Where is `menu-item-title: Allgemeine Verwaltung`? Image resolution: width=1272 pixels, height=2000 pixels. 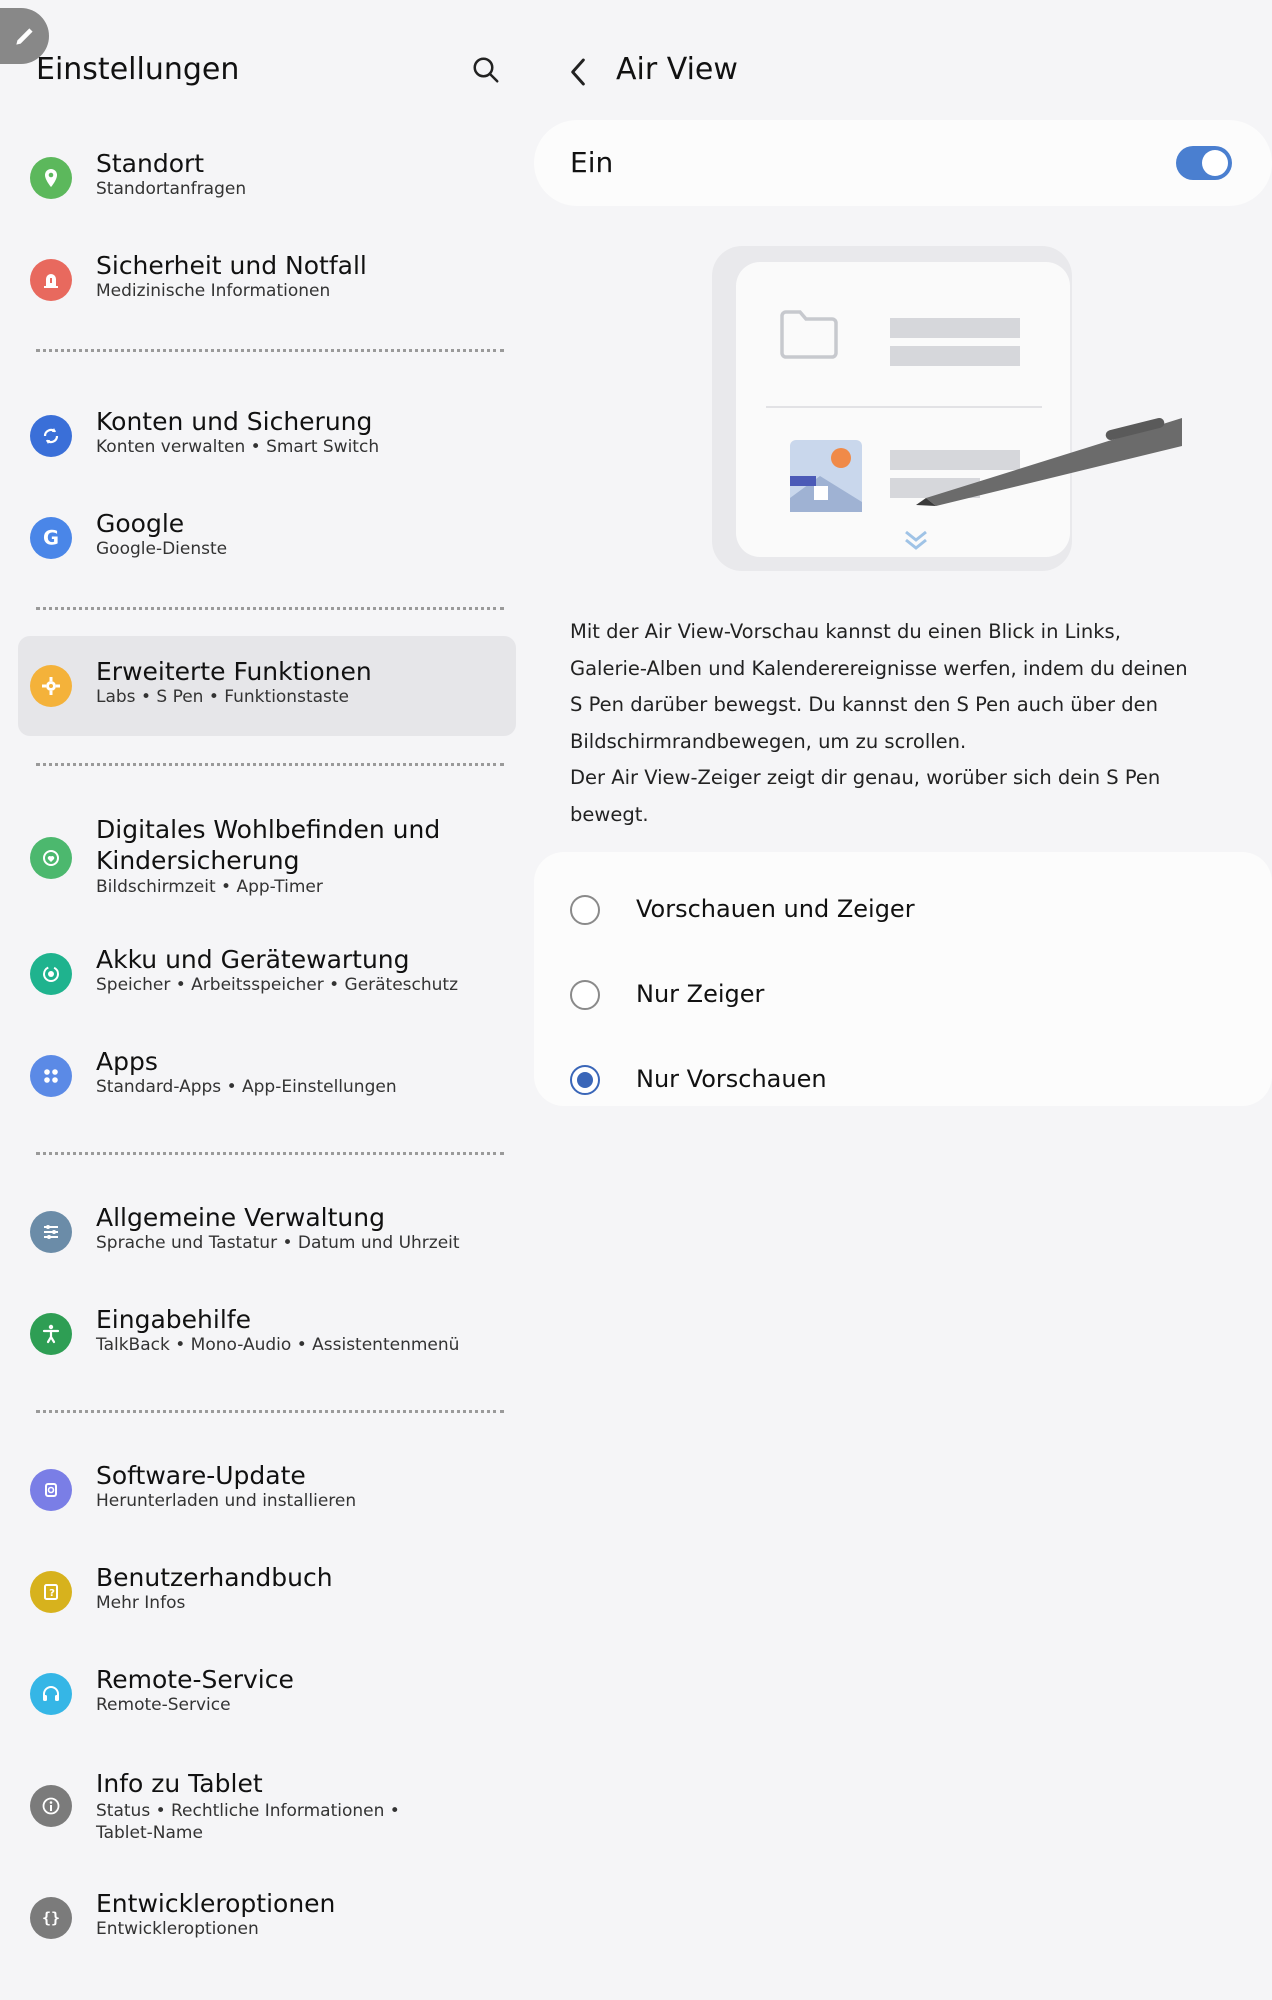 menu-item-title: Allgemeine Verwaltung is located at coordinates (240, 1217).